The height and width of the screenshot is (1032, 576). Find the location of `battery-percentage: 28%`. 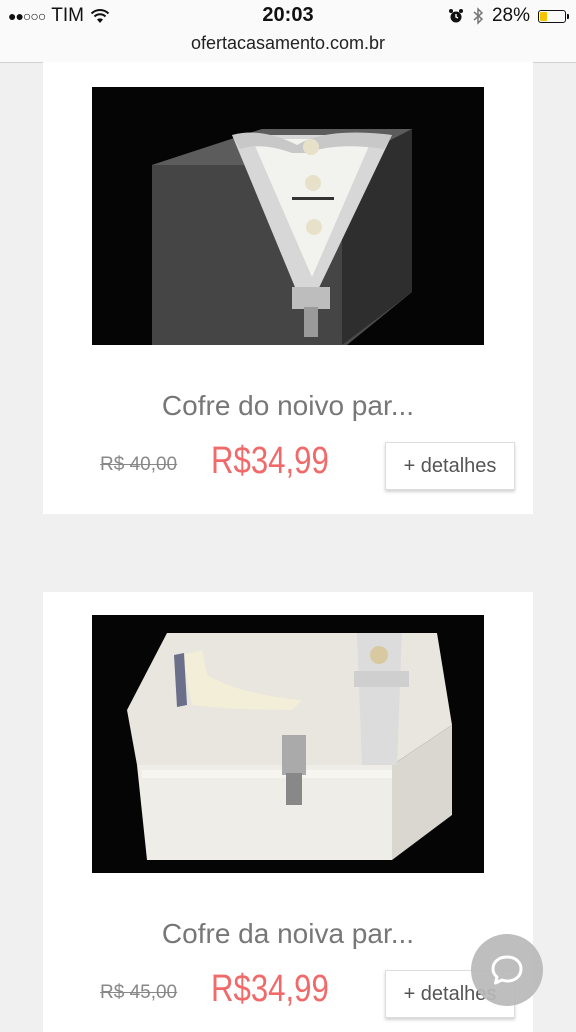

battery-percentage: 28% is located at coordinates (510, 15).